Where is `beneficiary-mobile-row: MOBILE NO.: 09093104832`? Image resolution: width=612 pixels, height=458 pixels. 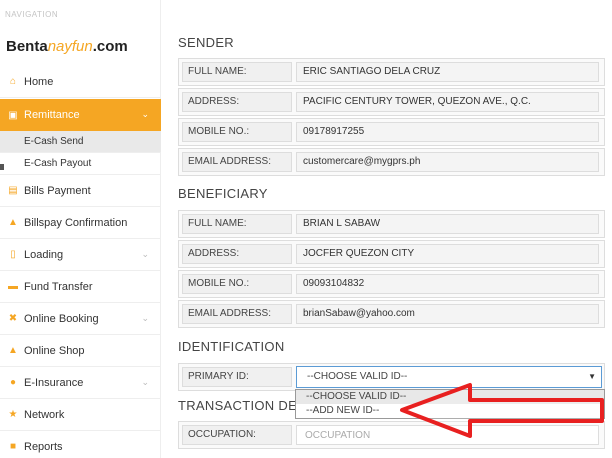 beneficiary-mobile-row: MOBILE NO.: 09093104832 is located at coordinates (391, 284).